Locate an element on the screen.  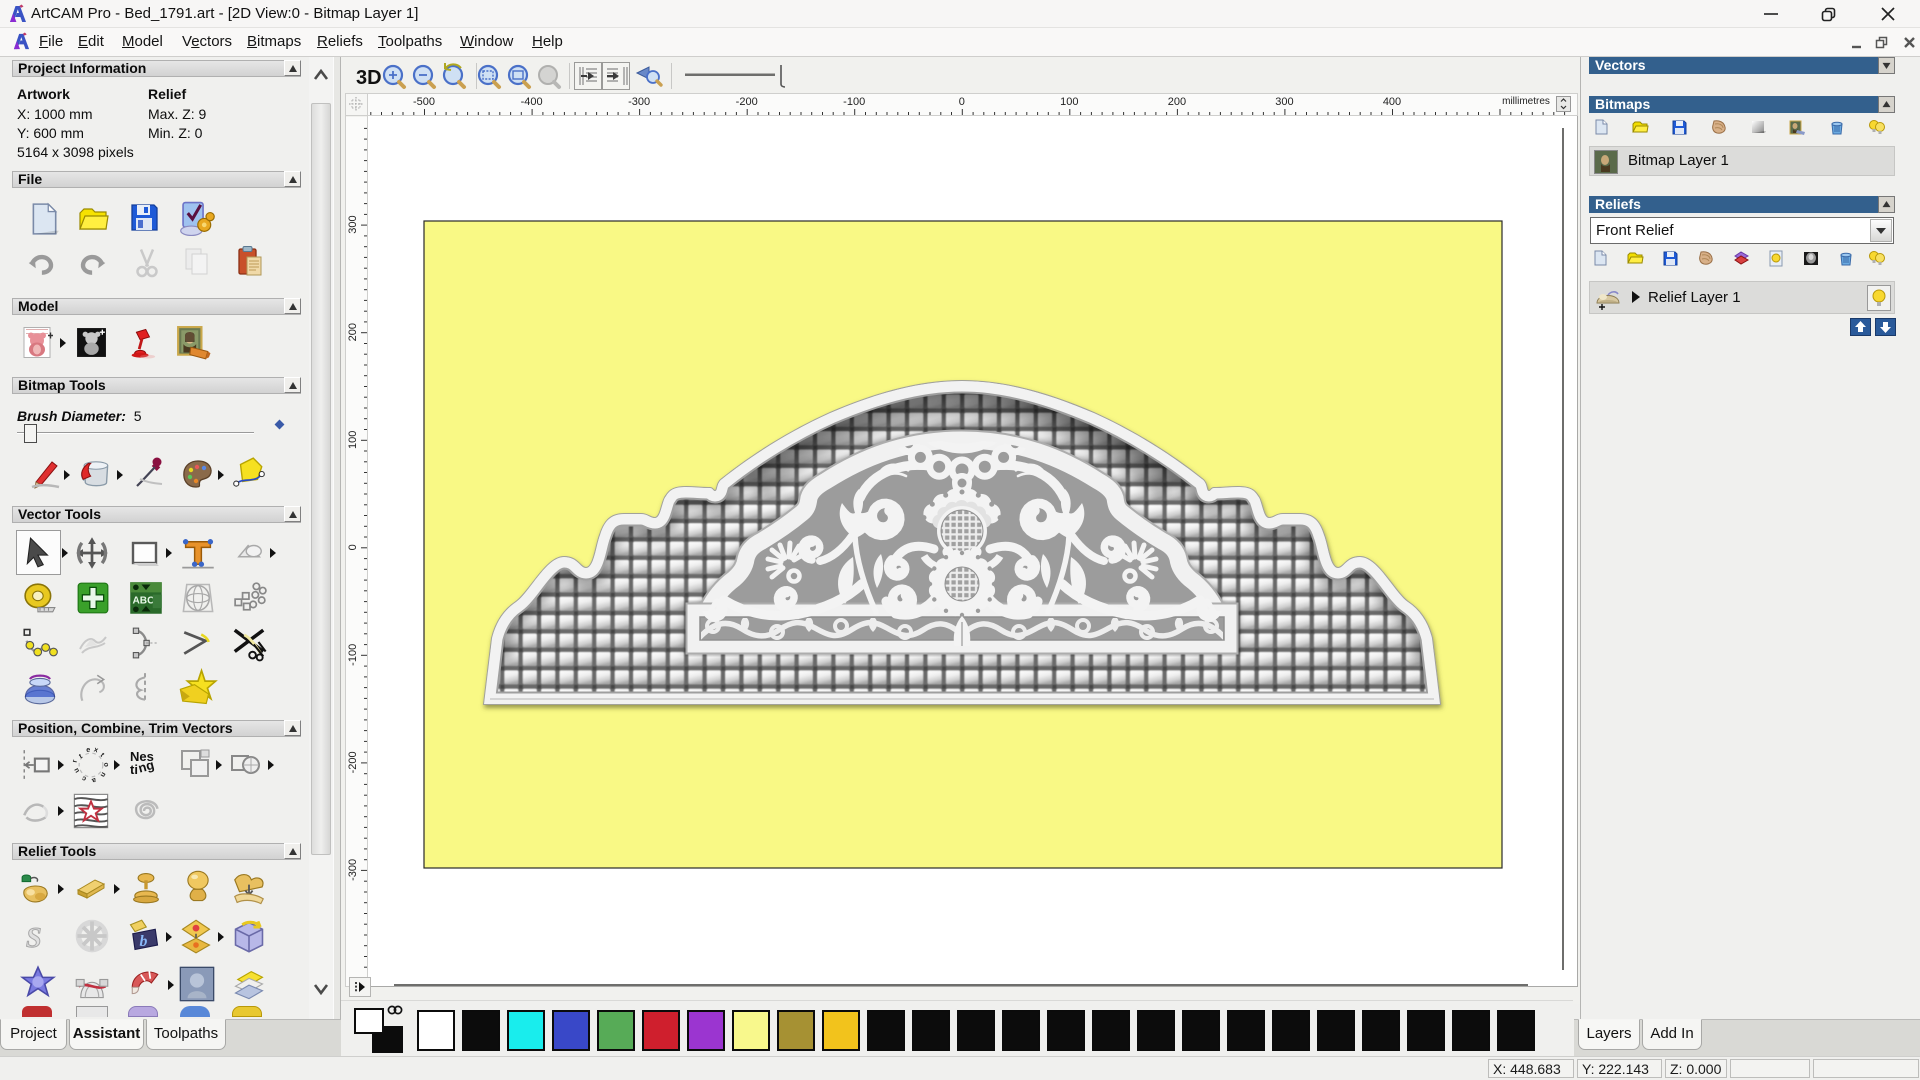
svg-text: x is located at coordinates (96, 750).